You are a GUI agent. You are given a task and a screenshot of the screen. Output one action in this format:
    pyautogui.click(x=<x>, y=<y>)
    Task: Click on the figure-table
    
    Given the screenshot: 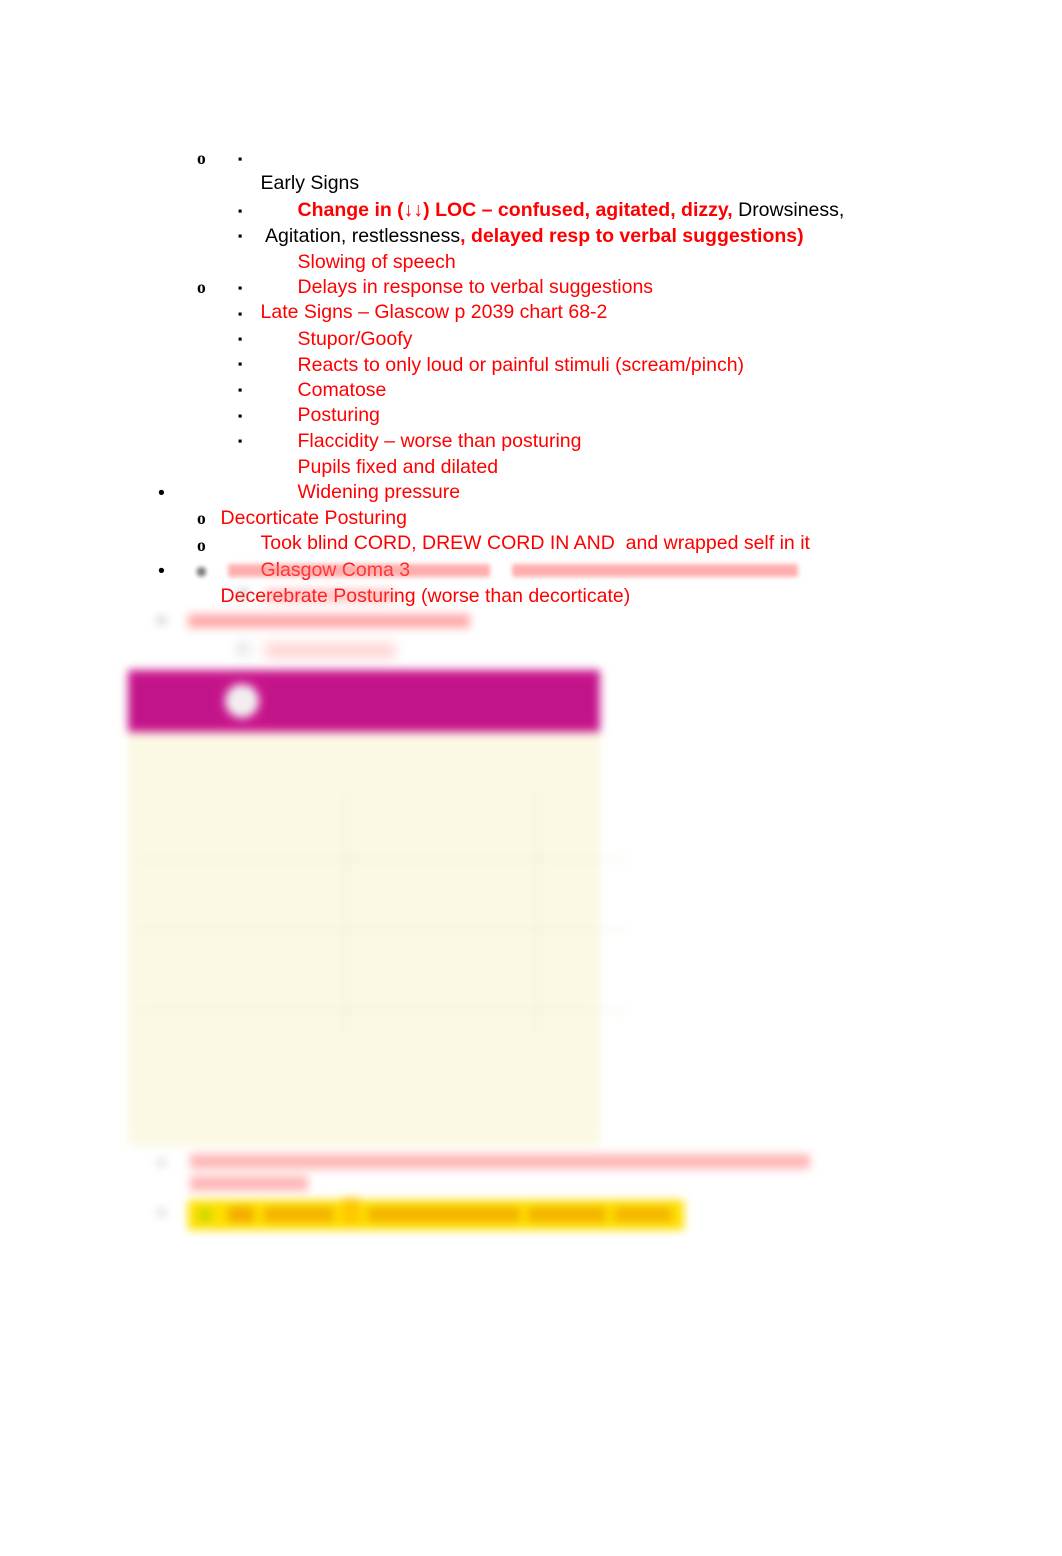 What is the action you would take?
    pyautogui.click(x=383, y=913)
    